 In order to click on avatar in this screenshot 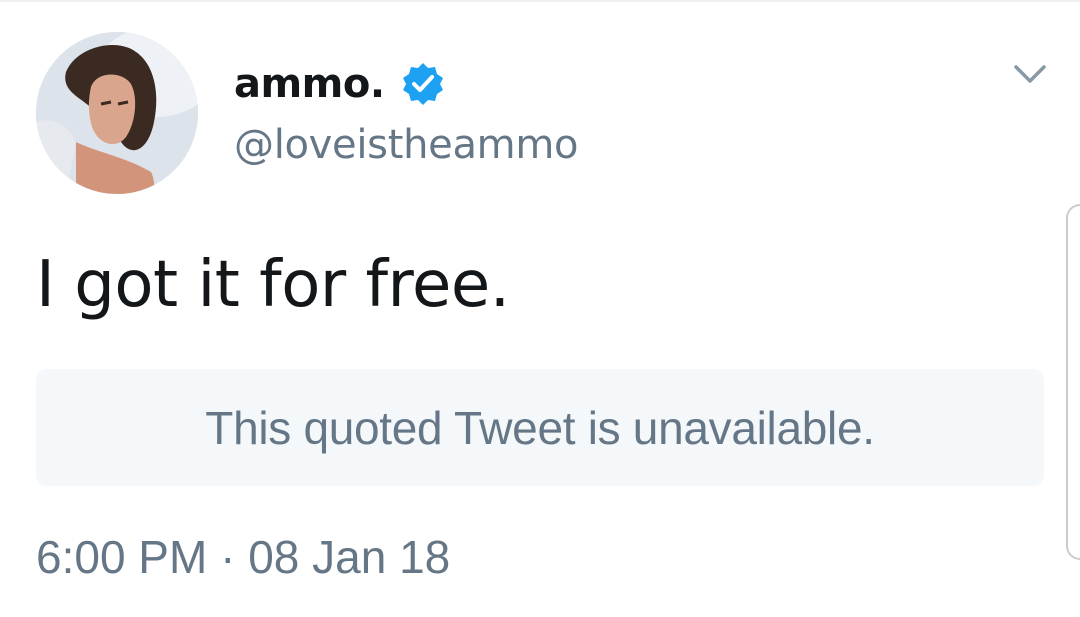, I will do `click(117, 113)`.